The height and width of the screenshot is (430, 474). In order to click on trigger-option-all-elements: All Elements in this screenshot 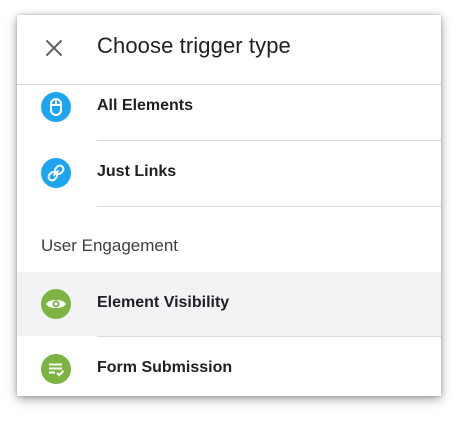, I will do `click(229, 107)`.